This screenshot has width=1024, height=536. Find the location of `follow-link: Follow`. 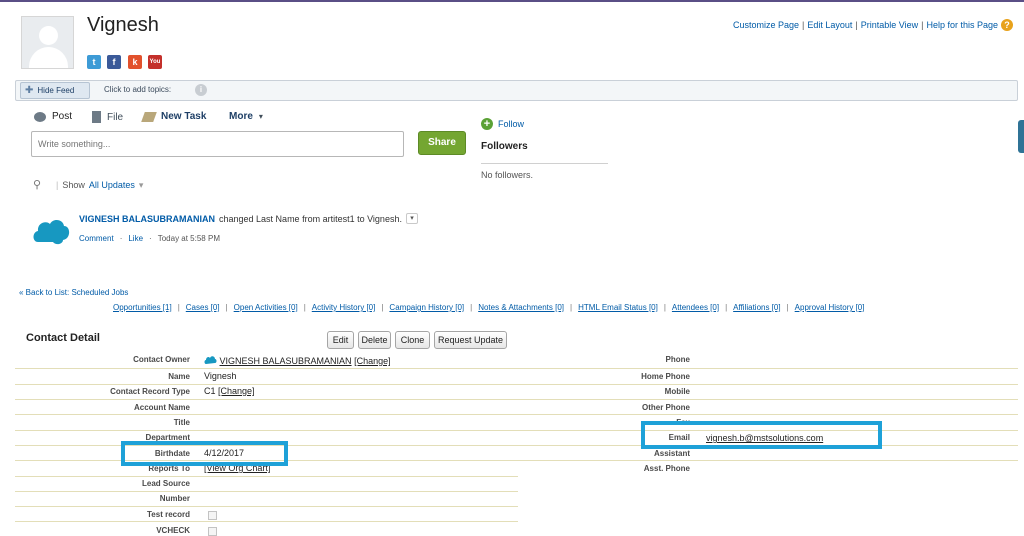

follow-link: Follow is located at coordinates (511, 124).